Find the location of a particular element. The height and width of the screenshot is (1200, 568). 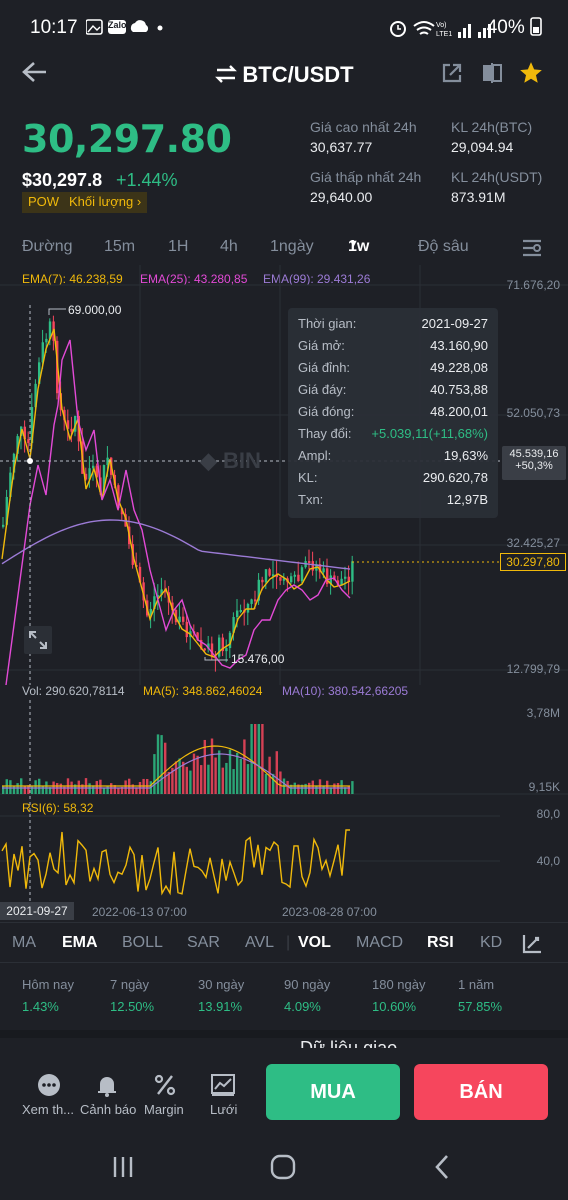

rsi-chart is located at coordinates (284, 858).